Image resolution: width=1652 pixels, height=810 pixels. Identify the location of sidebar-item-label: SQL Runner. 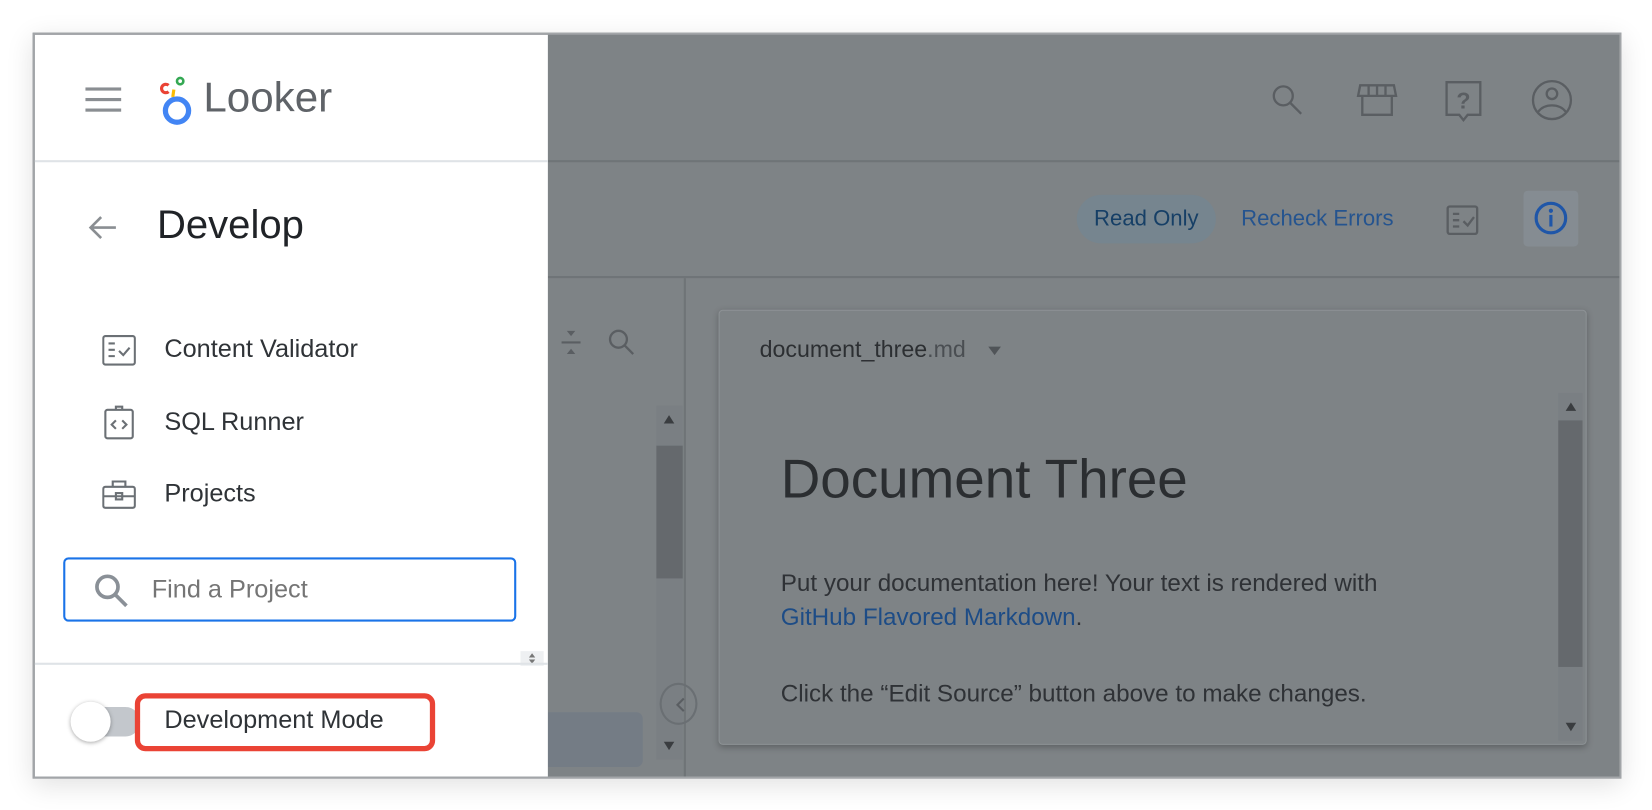
(234, 422).